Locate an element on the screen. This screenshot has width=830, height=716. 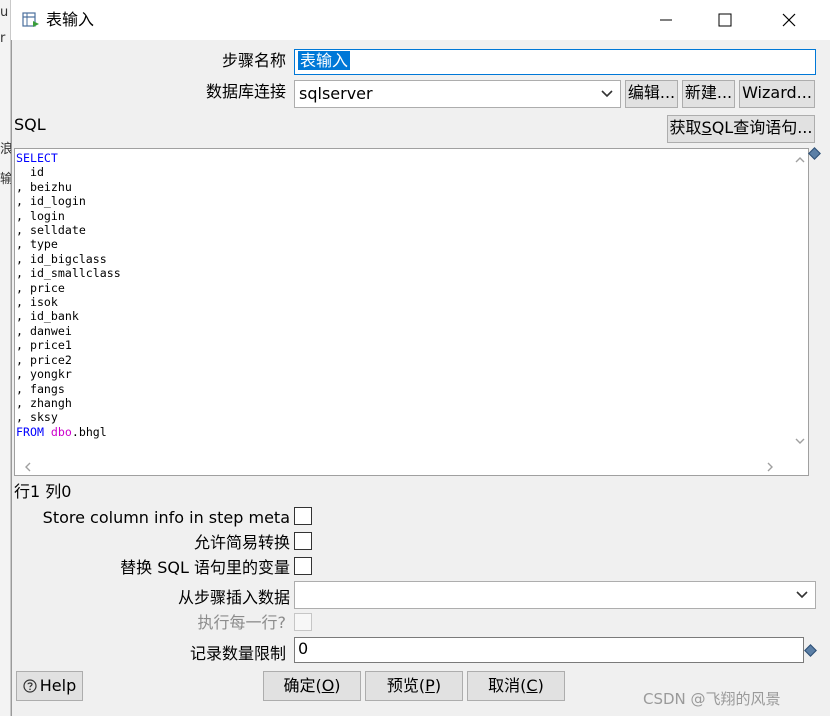
minimize-icon is located at coordinates (666, 20).